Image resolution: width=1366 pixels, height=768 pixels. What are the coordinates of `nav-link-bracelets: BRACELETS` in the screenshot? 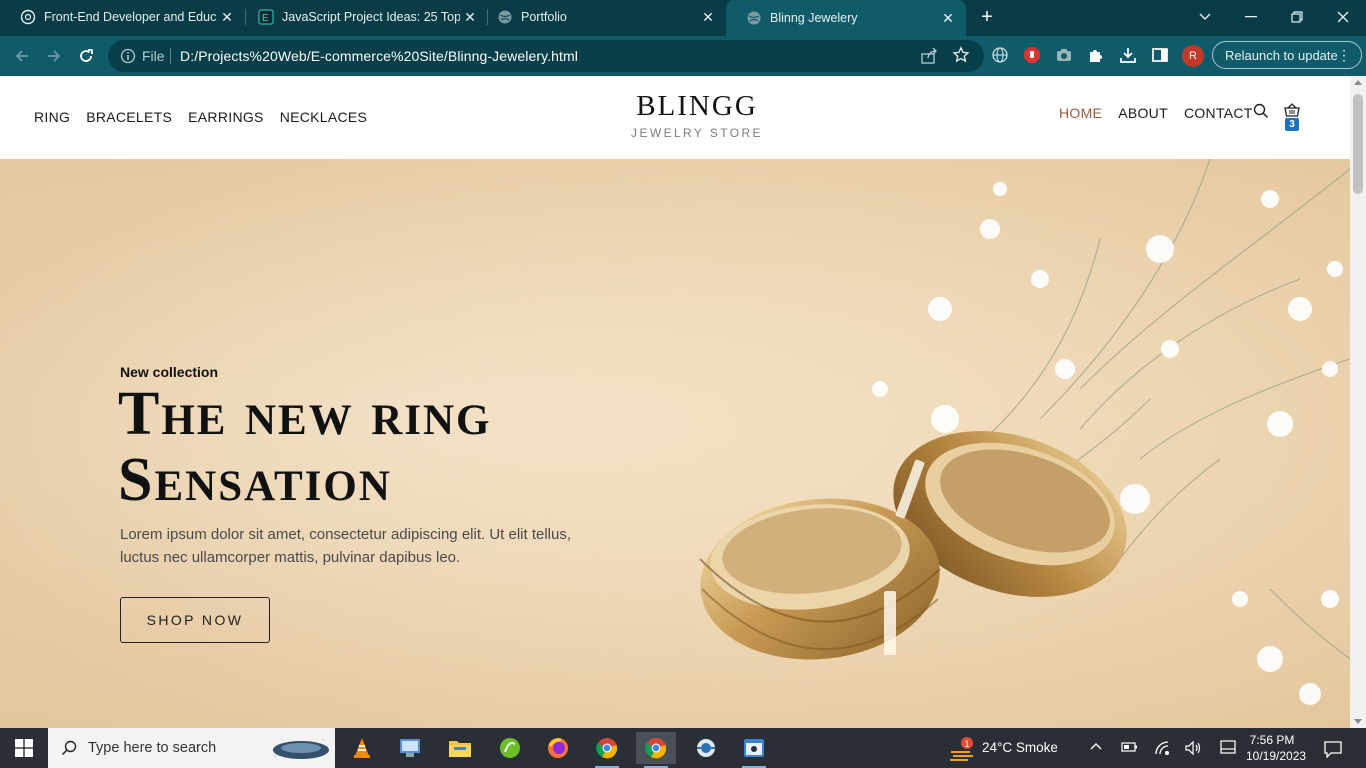 It's located at (129, 117).